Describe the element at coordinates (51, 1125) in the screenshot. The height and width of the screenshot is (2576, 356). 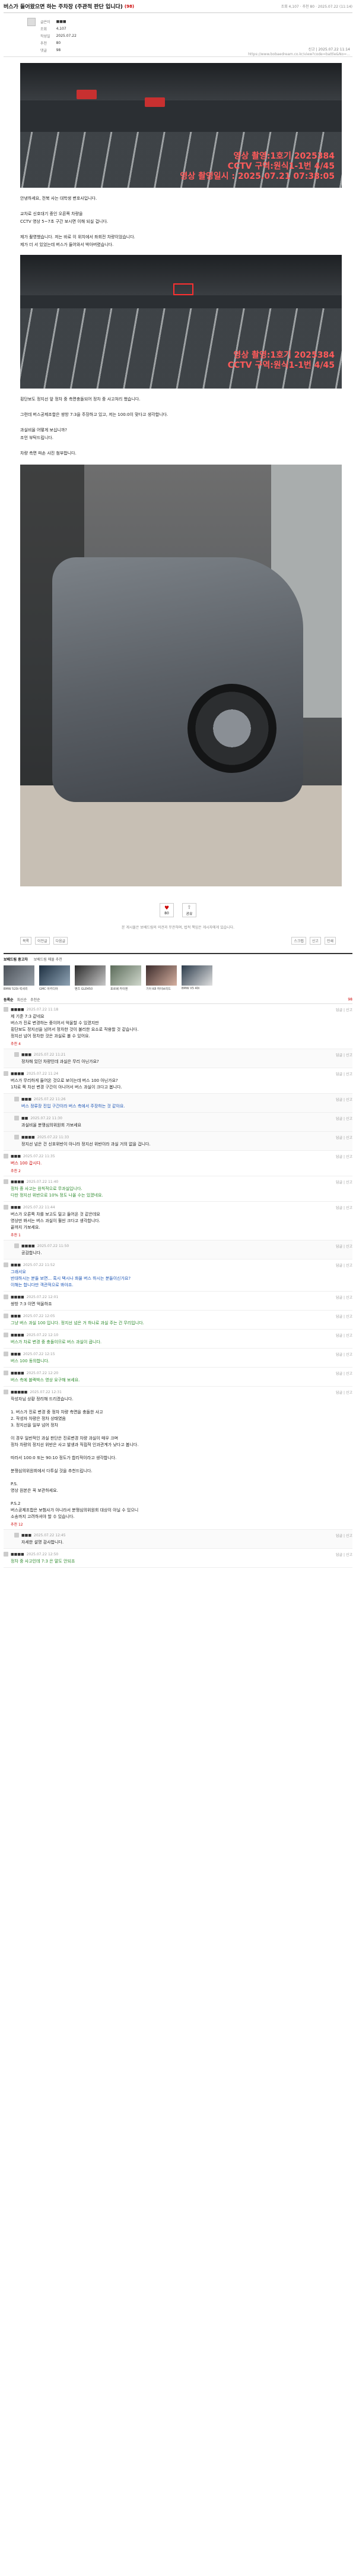
I see `comment-line: 과실비율 분쟁심의위원회 가보세요` at that location.